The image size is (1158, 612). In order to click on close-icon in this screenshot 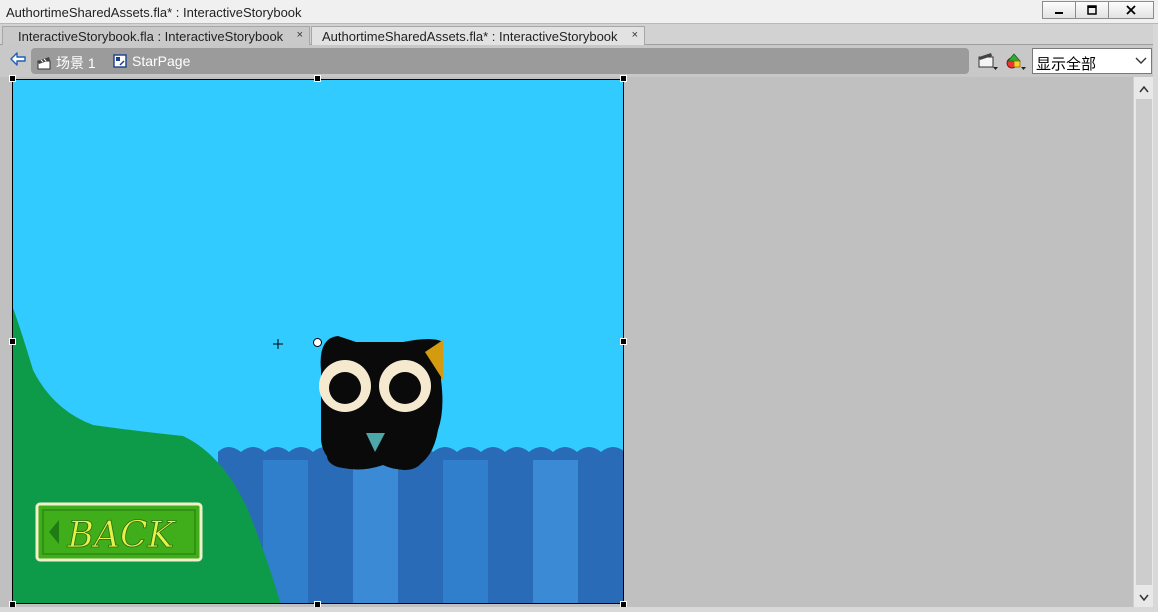, I will do `click(1131, 10)`.